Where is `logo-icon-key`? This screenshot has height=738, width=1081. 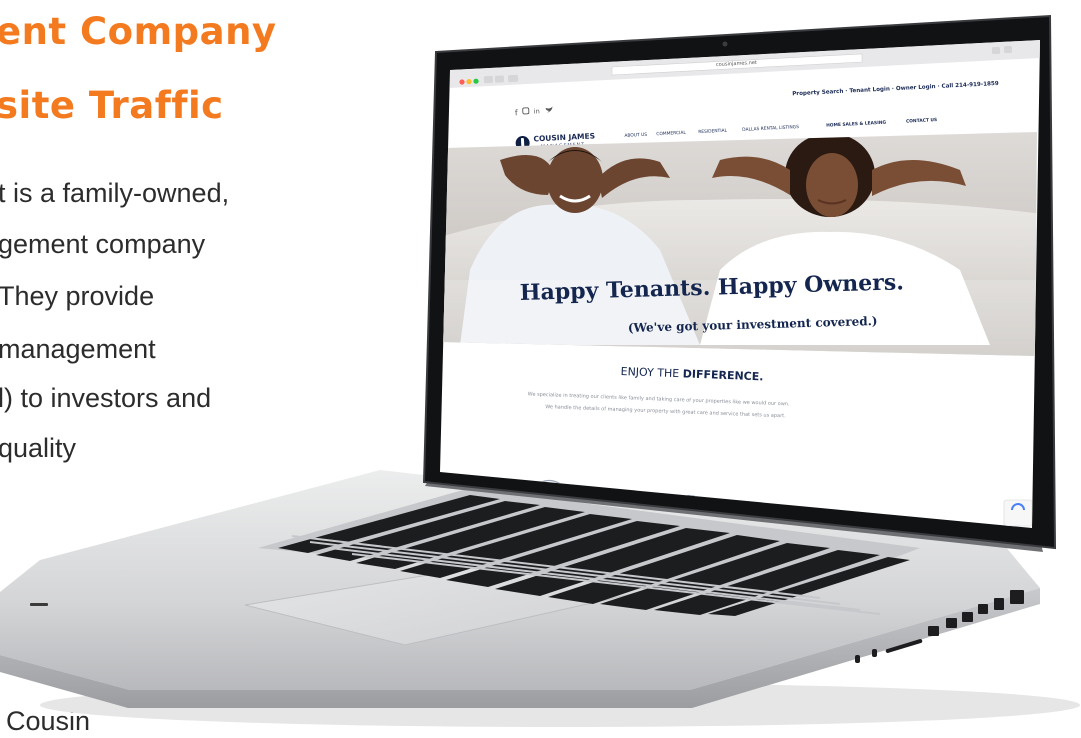 logo-icon-key is located at coordinates (522, 143).